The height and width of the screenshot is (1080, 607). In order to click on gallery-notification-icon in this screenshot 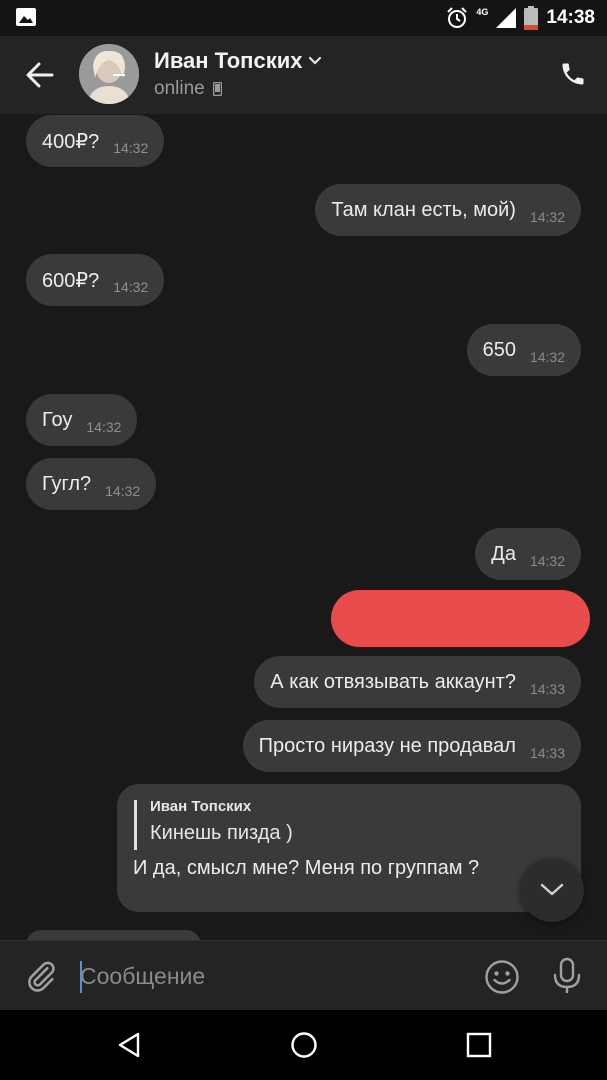, I will do `click(26, 17)`.